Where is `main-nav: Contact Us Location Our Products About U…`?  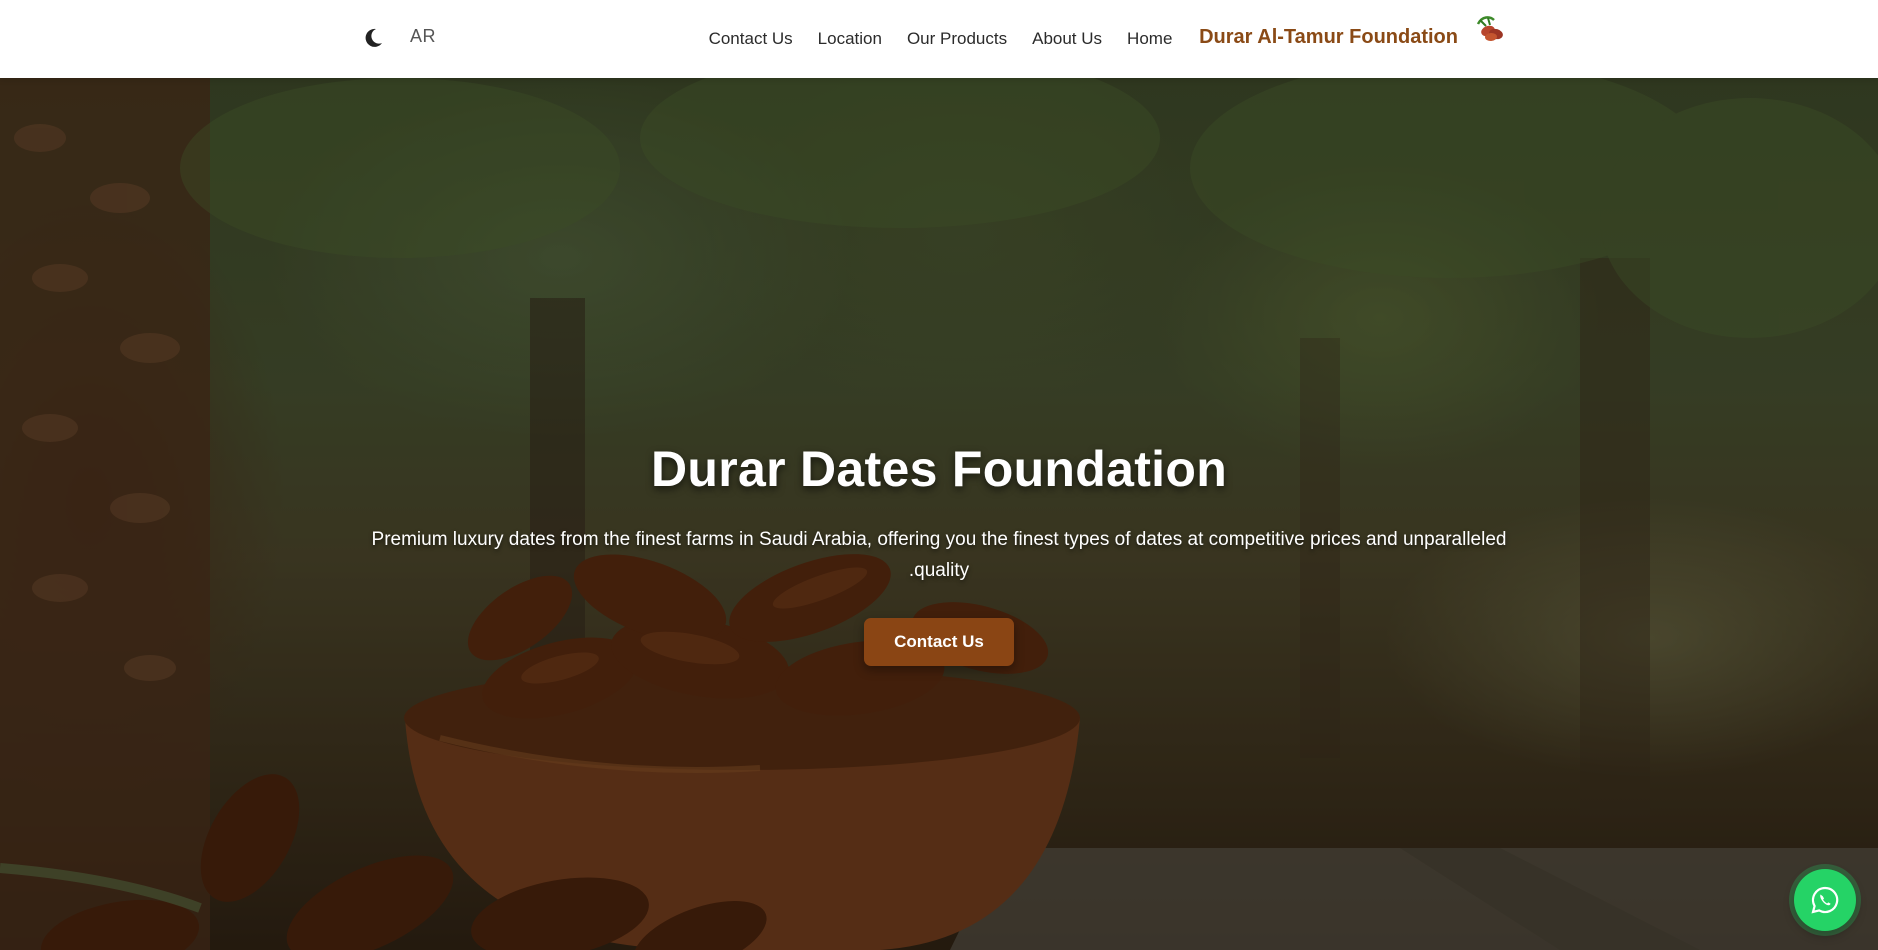 main-nav: Contact Us Location Our Products About U… is located at coordinates (939, 39).